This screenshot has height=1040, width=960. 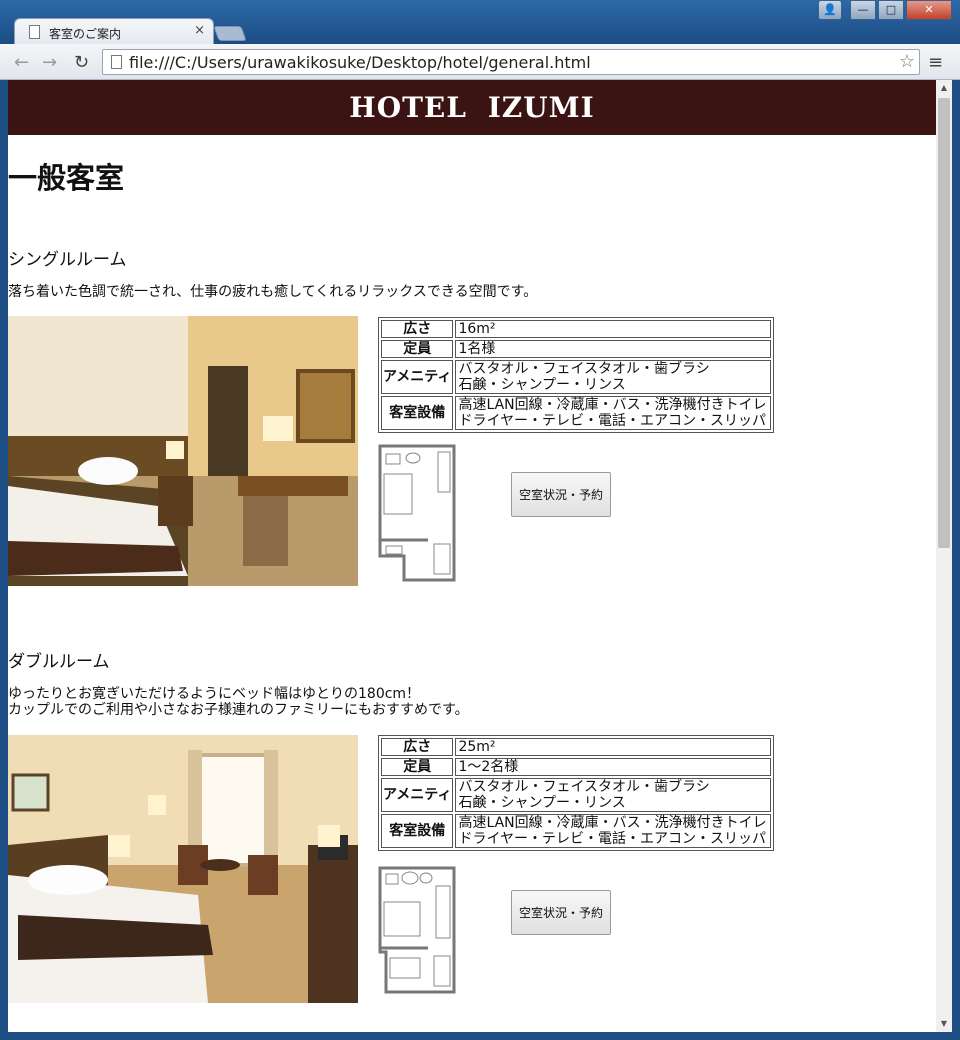 What do you see at coordinates (417, 513) in the screenshot?
I see `single-room-floorplan` at bounding box center [417, 513].